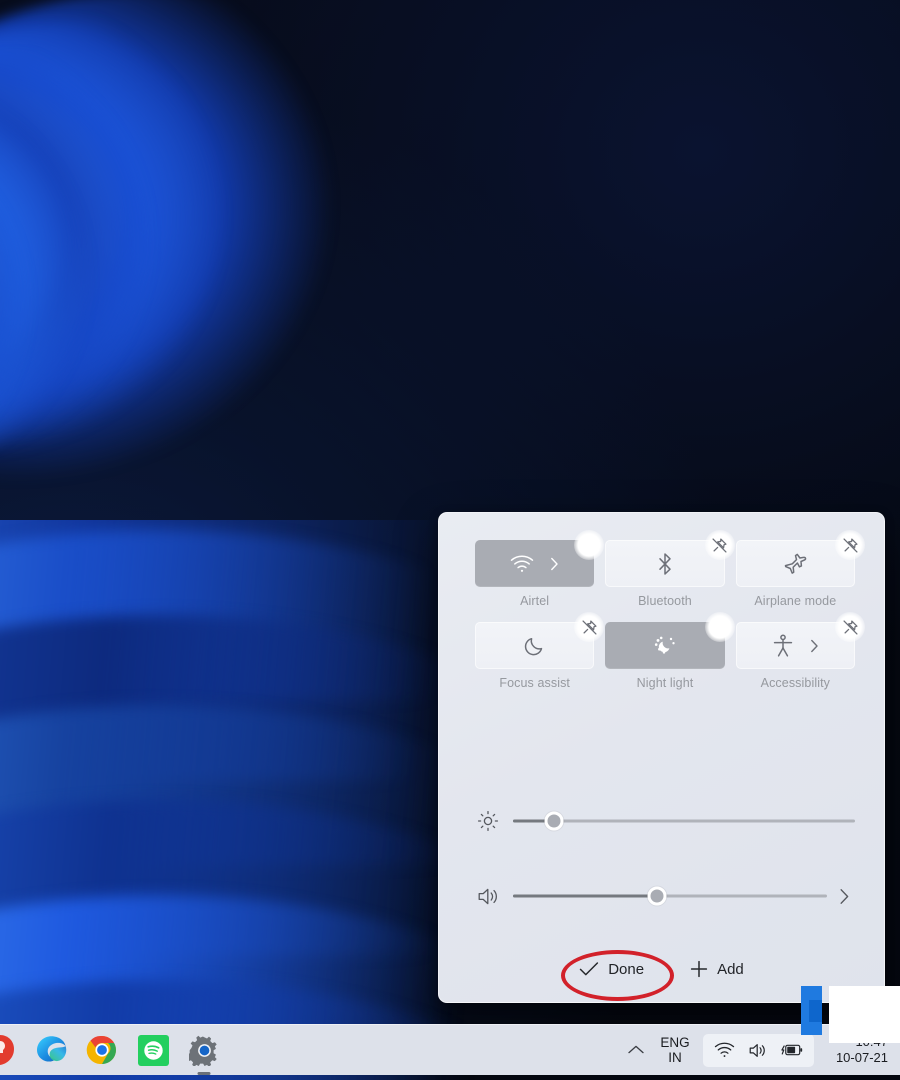 Image resolution: width=900 pixels, height=1080 pixels. Describe the element at coordinates (844, 896) in the screenshot. I see `volume-expand-chevron-icon` at that location.